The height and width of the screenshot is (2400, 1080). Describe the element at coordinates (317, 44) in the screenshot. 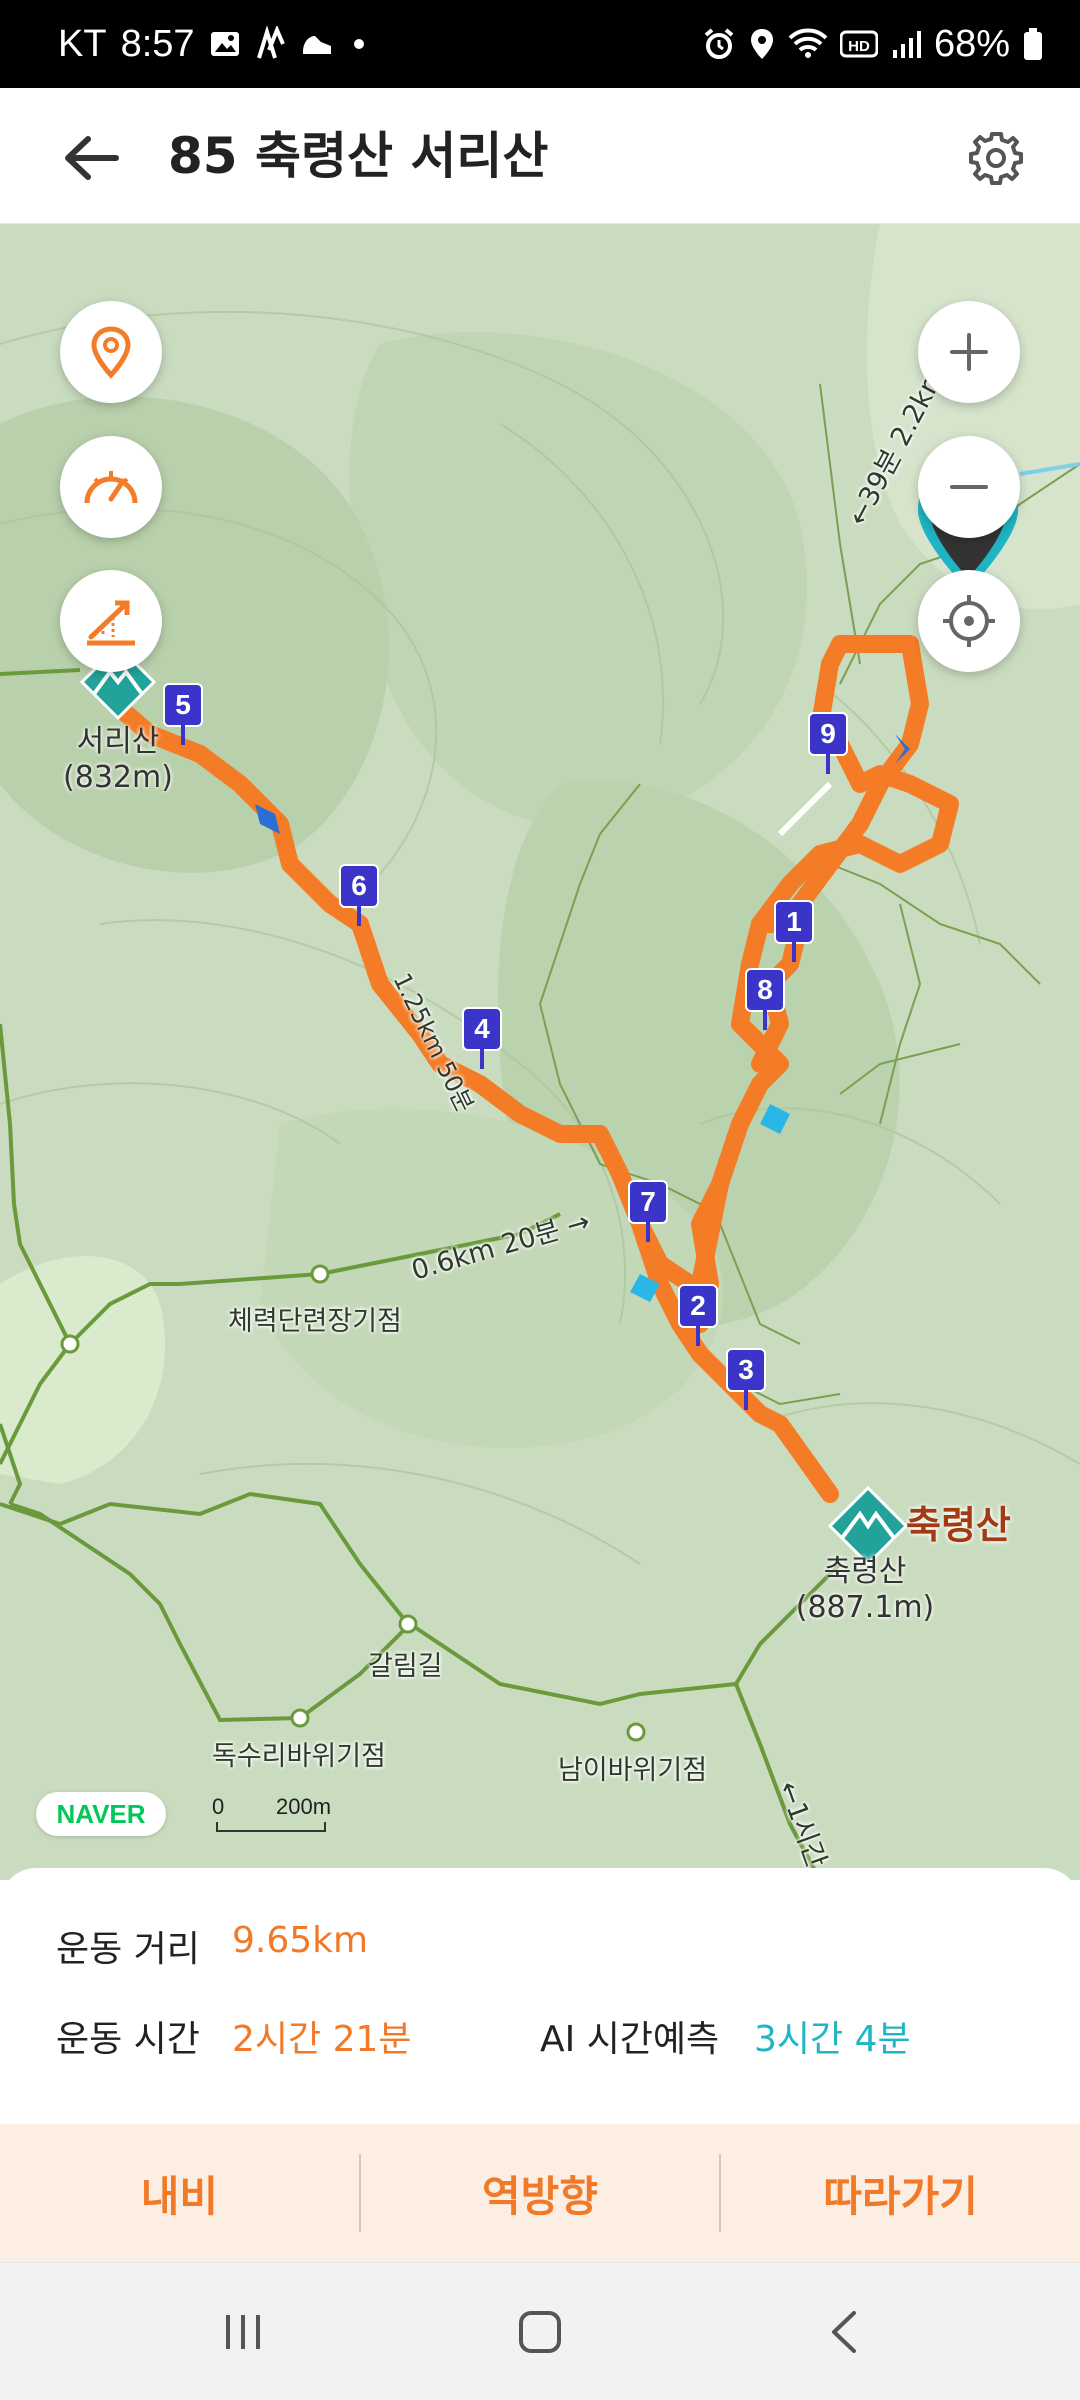

I see `shoe-icon` at that location.